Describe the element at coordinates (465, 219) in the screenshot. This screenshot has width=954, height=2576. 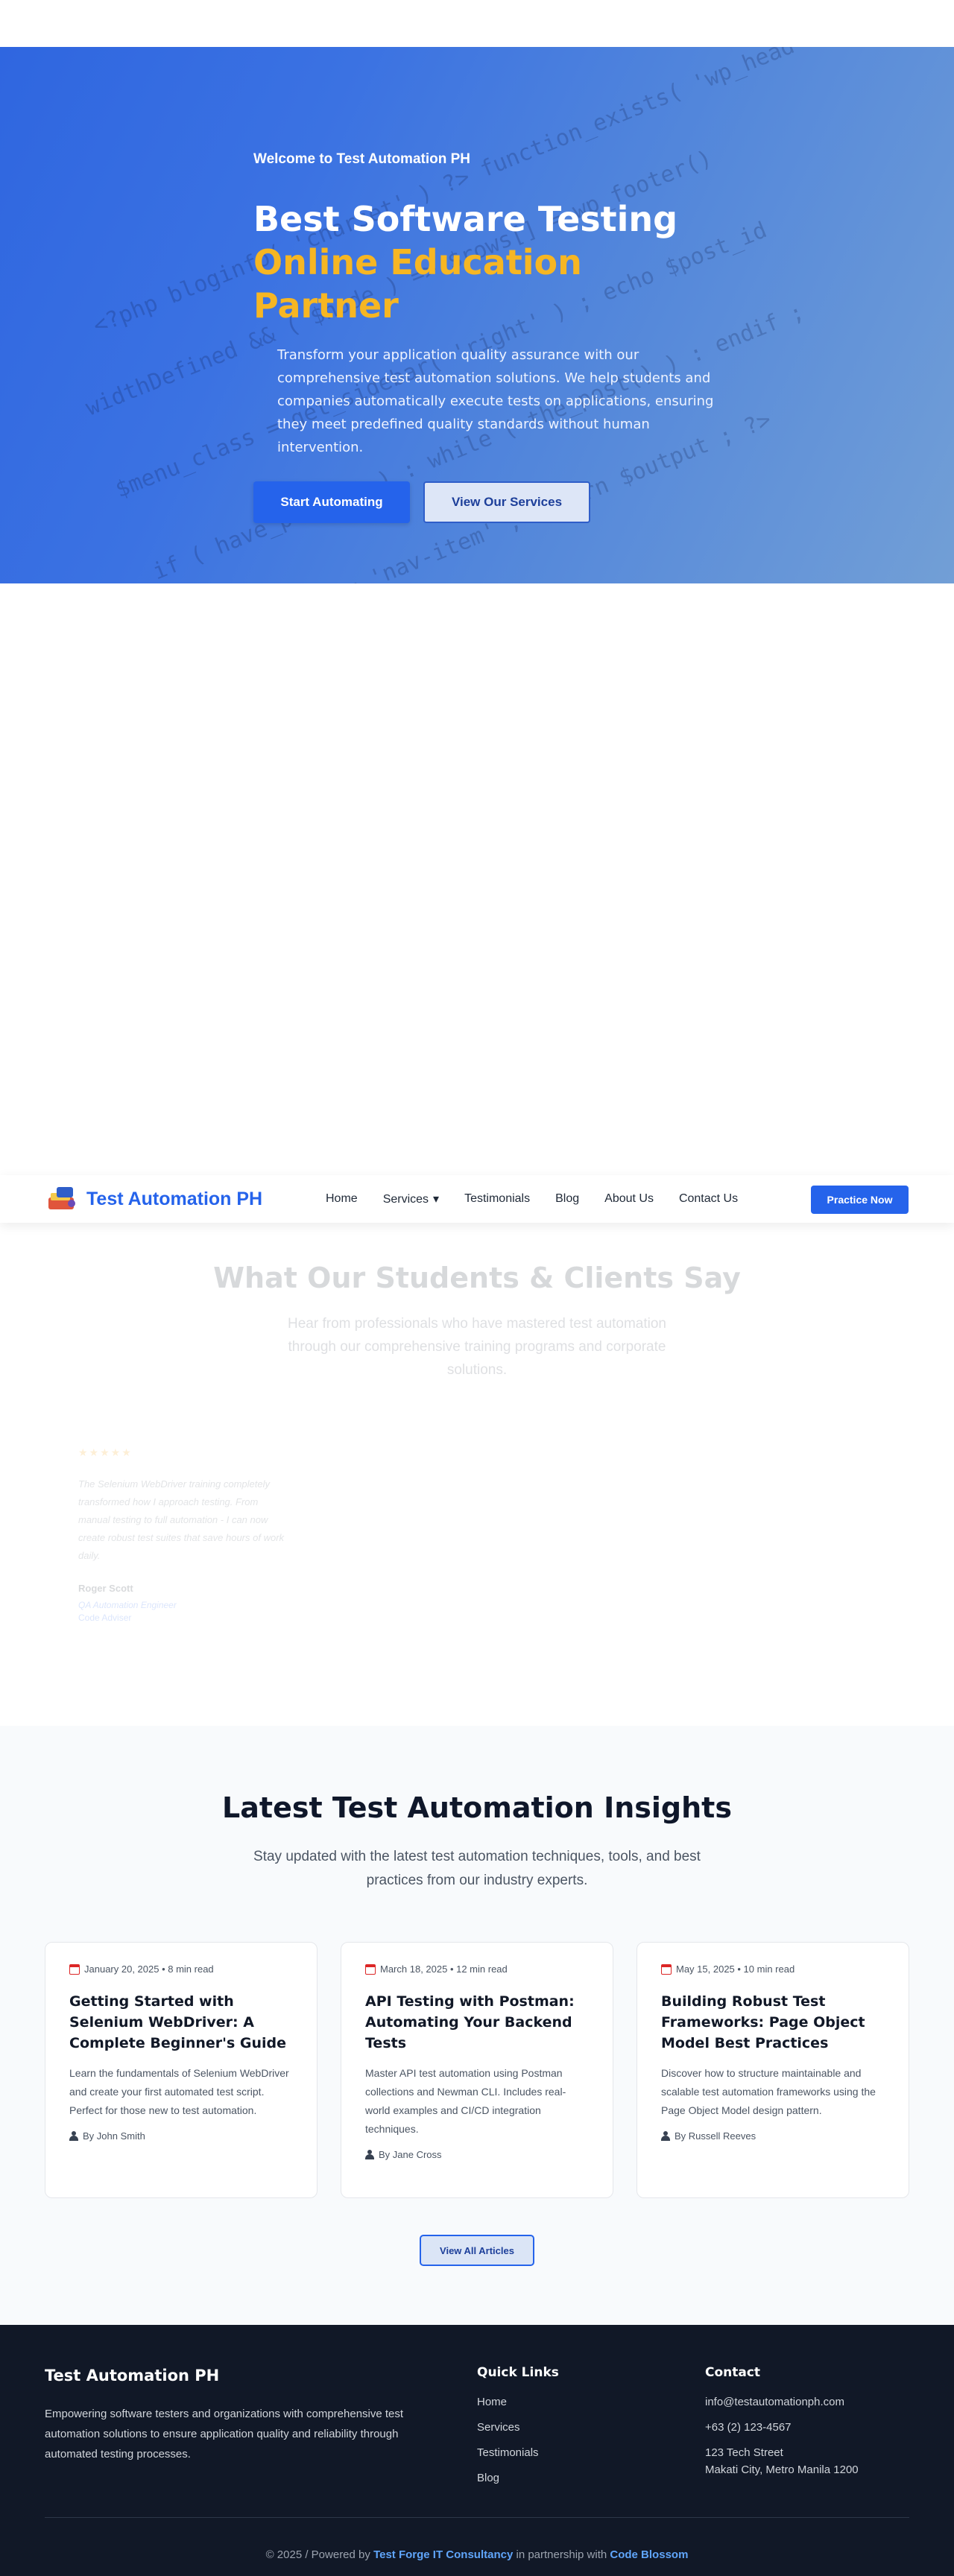
I see `hero-title-line1: Best Software Testing` at that location.